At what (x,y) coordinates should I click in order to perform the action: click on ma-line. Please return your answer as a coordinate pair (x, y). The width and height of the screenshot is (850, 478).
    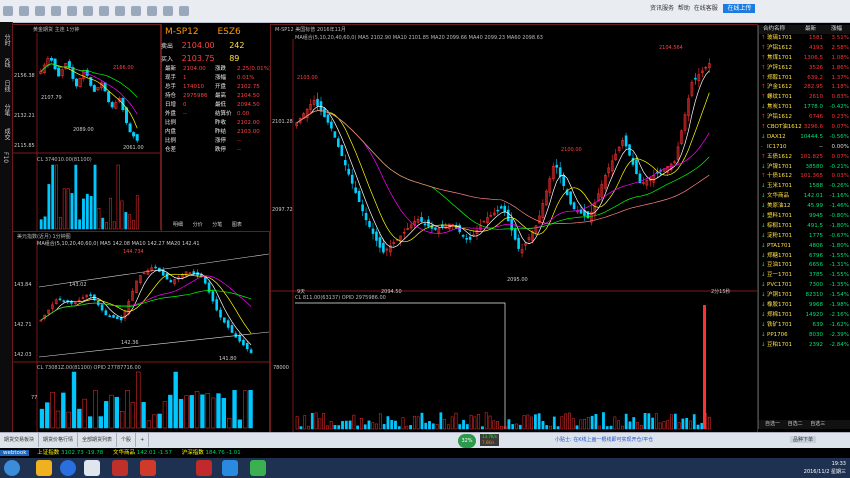
    Looking at the image, I should click on (503, 167).